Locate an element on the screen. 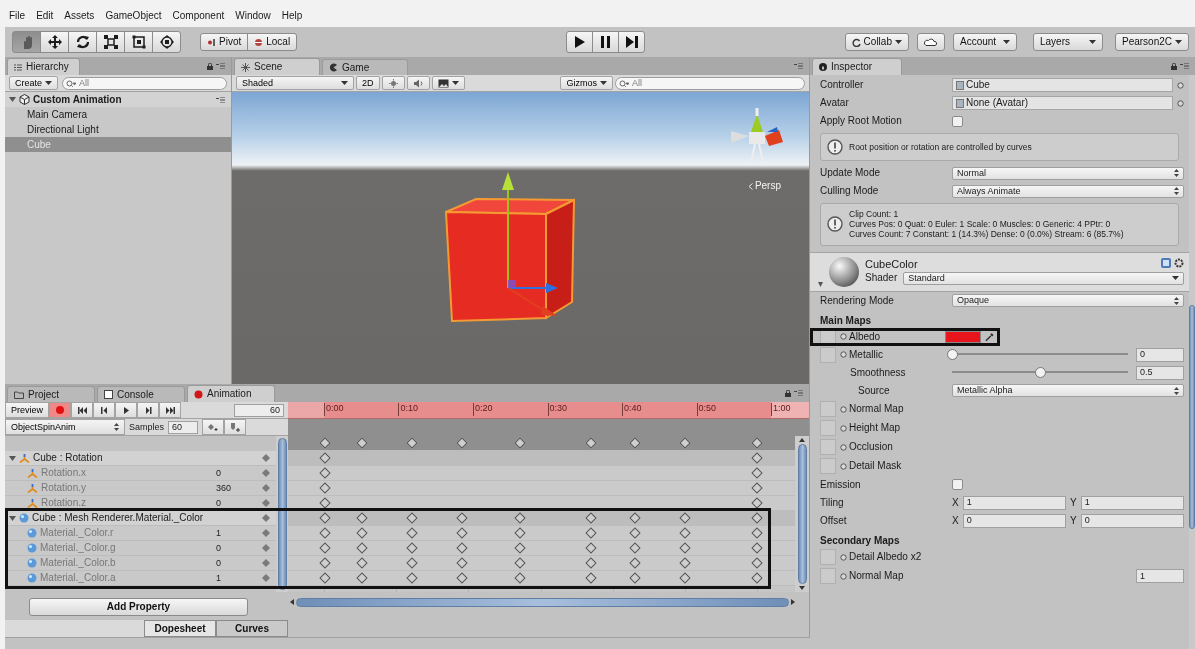  create-dropdown: Create is located at coordinates (33, 83).